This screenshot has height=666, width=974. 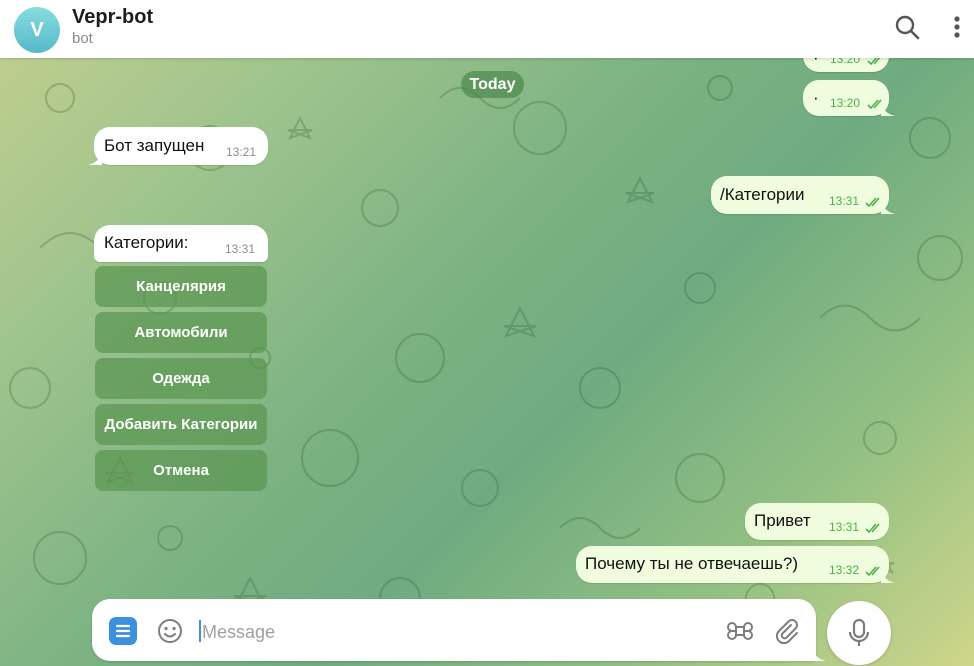 What do you see at coordinates (907, 27) in the screenshot?
I see `search-icon` at bounding box center [907, 27].